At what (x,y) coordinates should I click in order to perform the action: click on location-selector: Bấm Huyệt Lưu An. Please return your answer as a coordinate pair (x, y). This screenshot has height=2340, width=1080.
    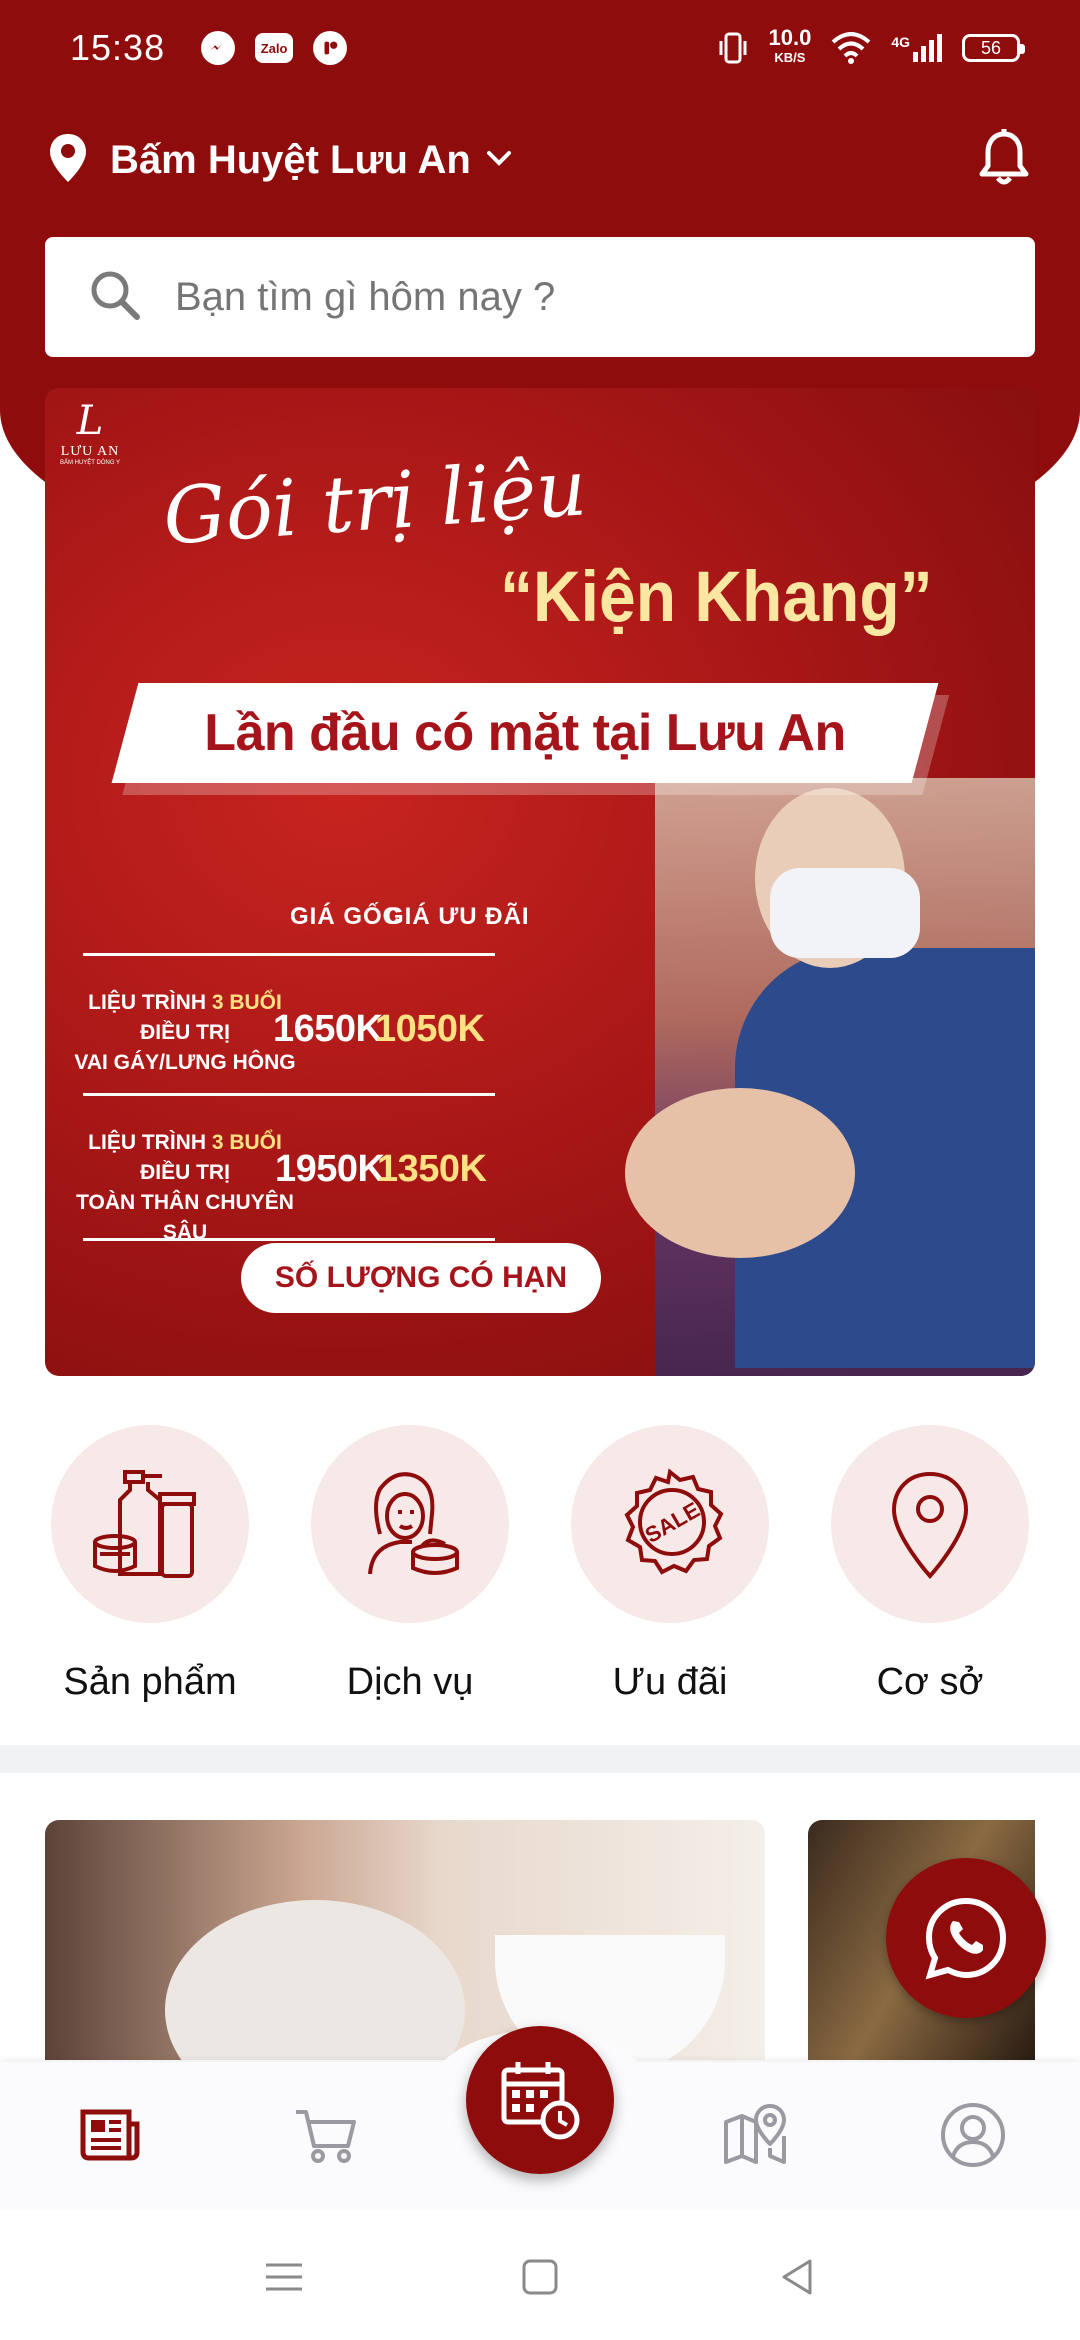
    Looking at the image, I should click on (280, 160).